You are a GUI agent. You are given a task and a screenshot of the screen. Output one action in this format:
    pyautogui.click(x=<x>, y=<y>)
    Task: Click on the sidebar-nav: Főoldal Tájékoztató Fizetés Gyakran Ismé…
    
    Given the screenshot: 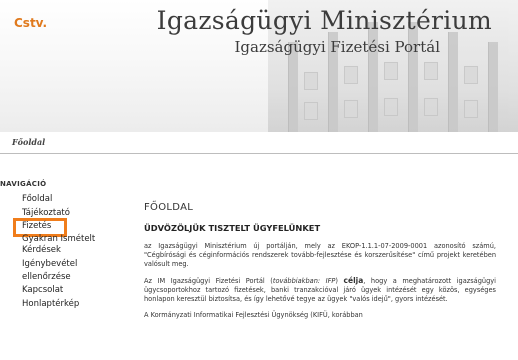 What is the action you would take?
    pyautogui.click(x=67, y=252)
    